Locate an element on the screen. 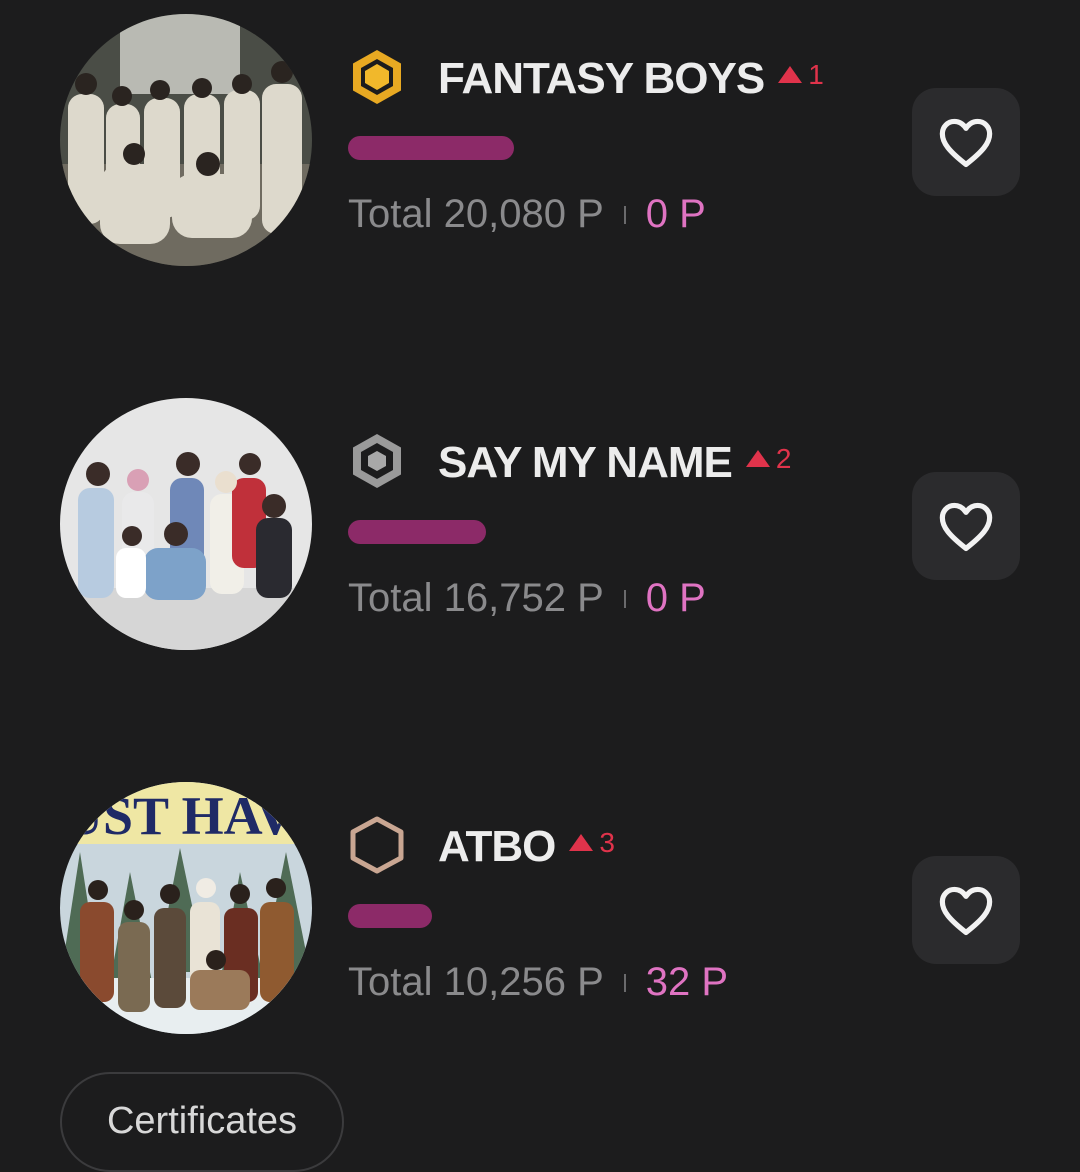 The image size is (1080, 1172). rank-number: 2 is located at coordinates (783, 458).